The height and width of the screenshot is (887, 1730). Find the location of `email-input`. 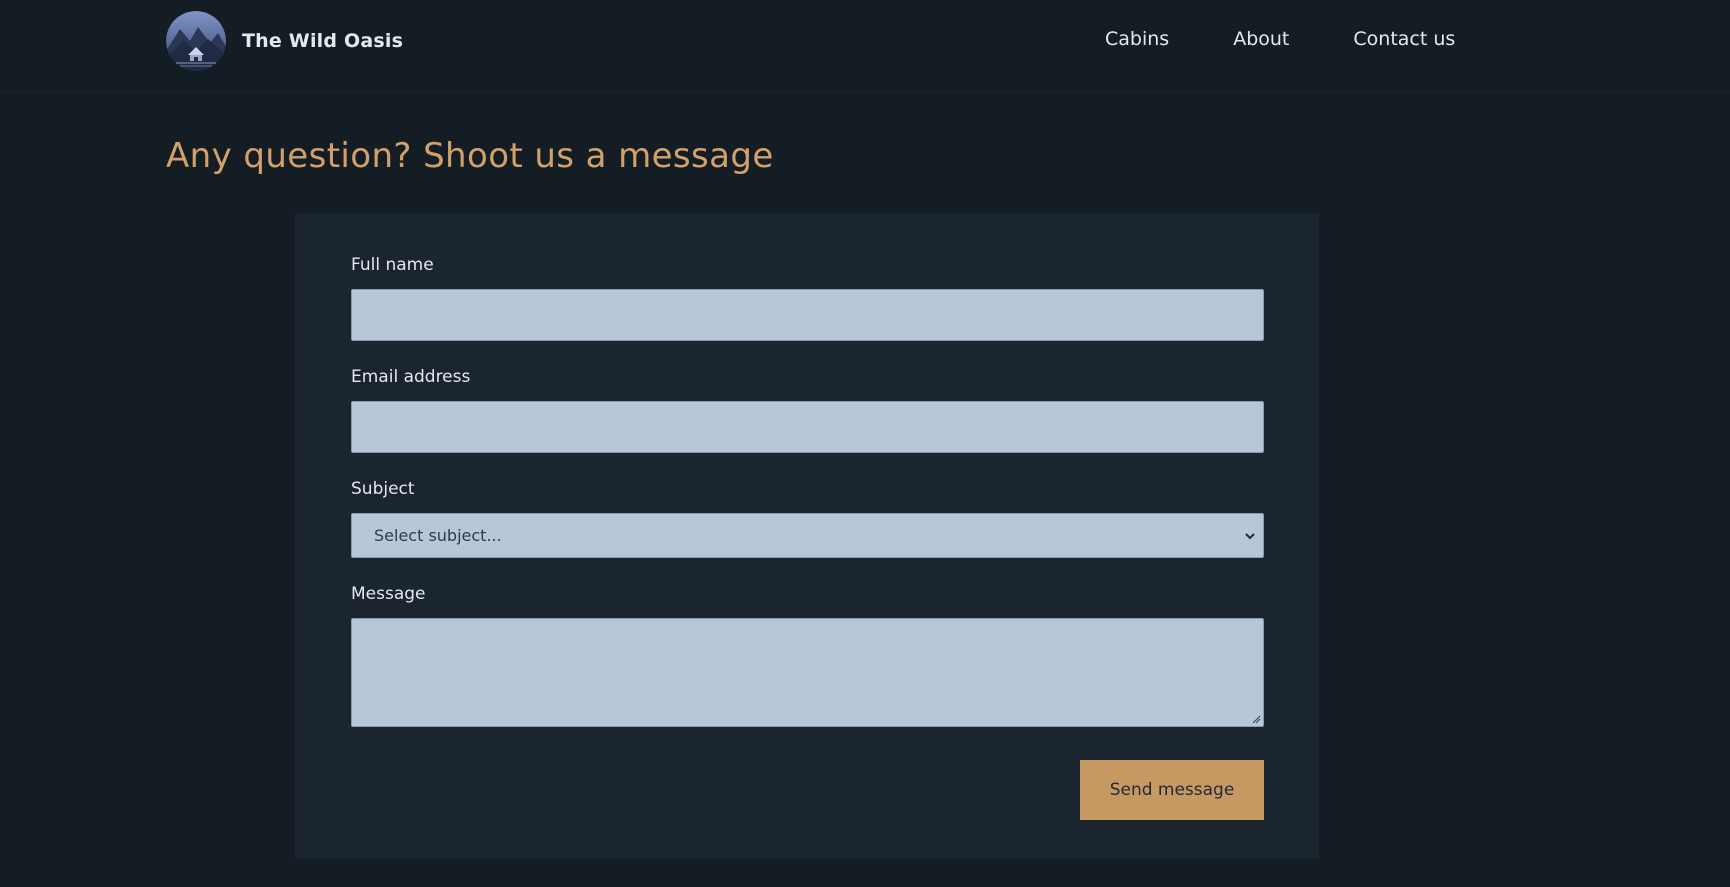

email-input is located at coordinates (807, 427).